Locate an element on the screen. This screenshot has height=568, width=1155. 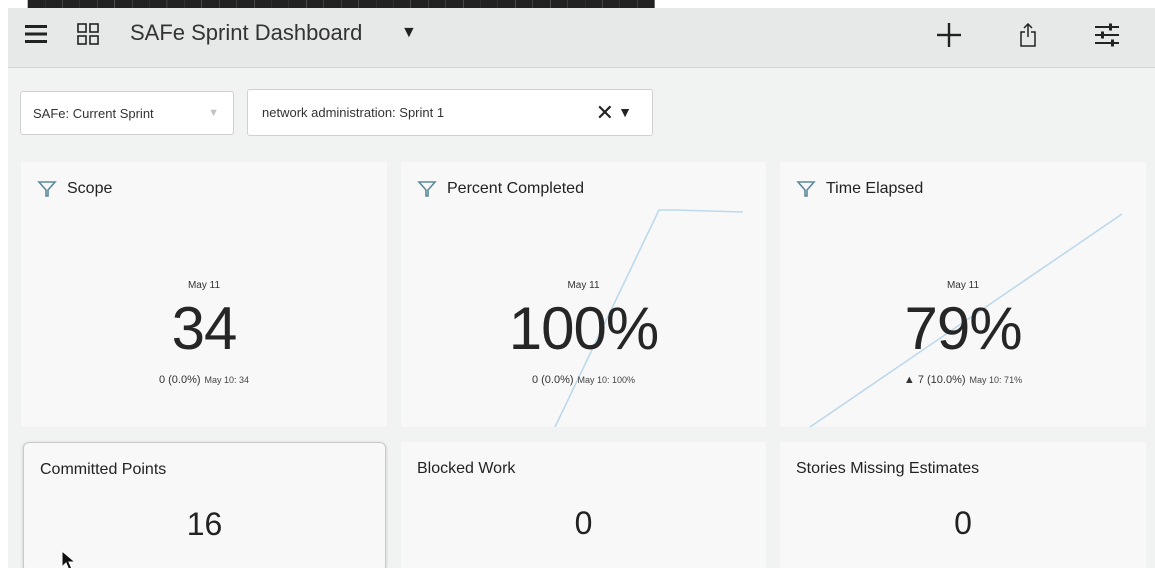
cut-off-heading: ▆▆▆▆▆▆▆▆▆▆▆▆▆▆▆▆▆▆▆▆▆▆▆▆▆▆▆▆▆▆▆▆▆▆▆▆ is located at coordinates (341, 4).